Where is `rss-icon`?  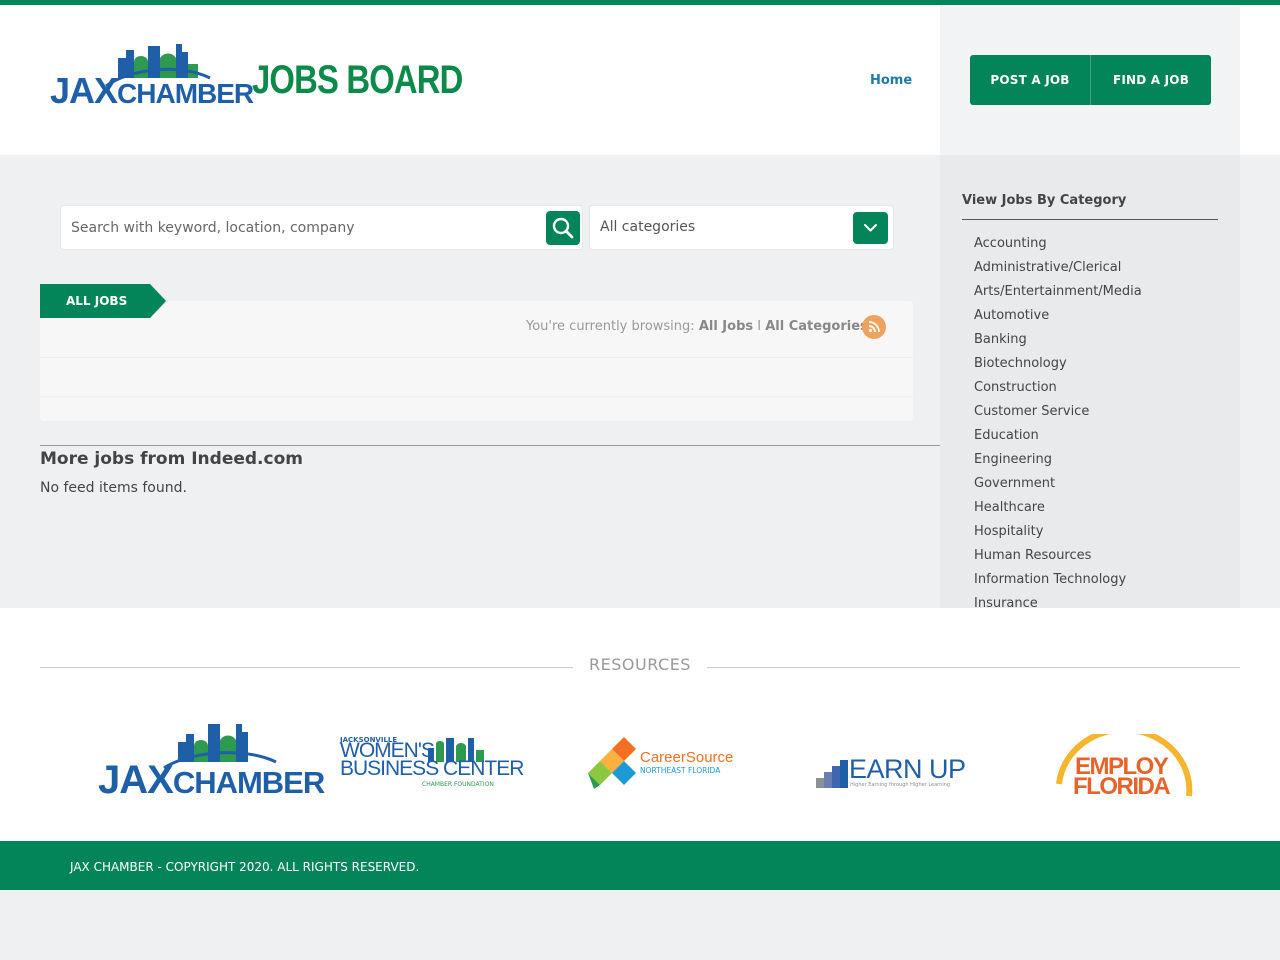 rss-icon is located at coordinates (874, 327).